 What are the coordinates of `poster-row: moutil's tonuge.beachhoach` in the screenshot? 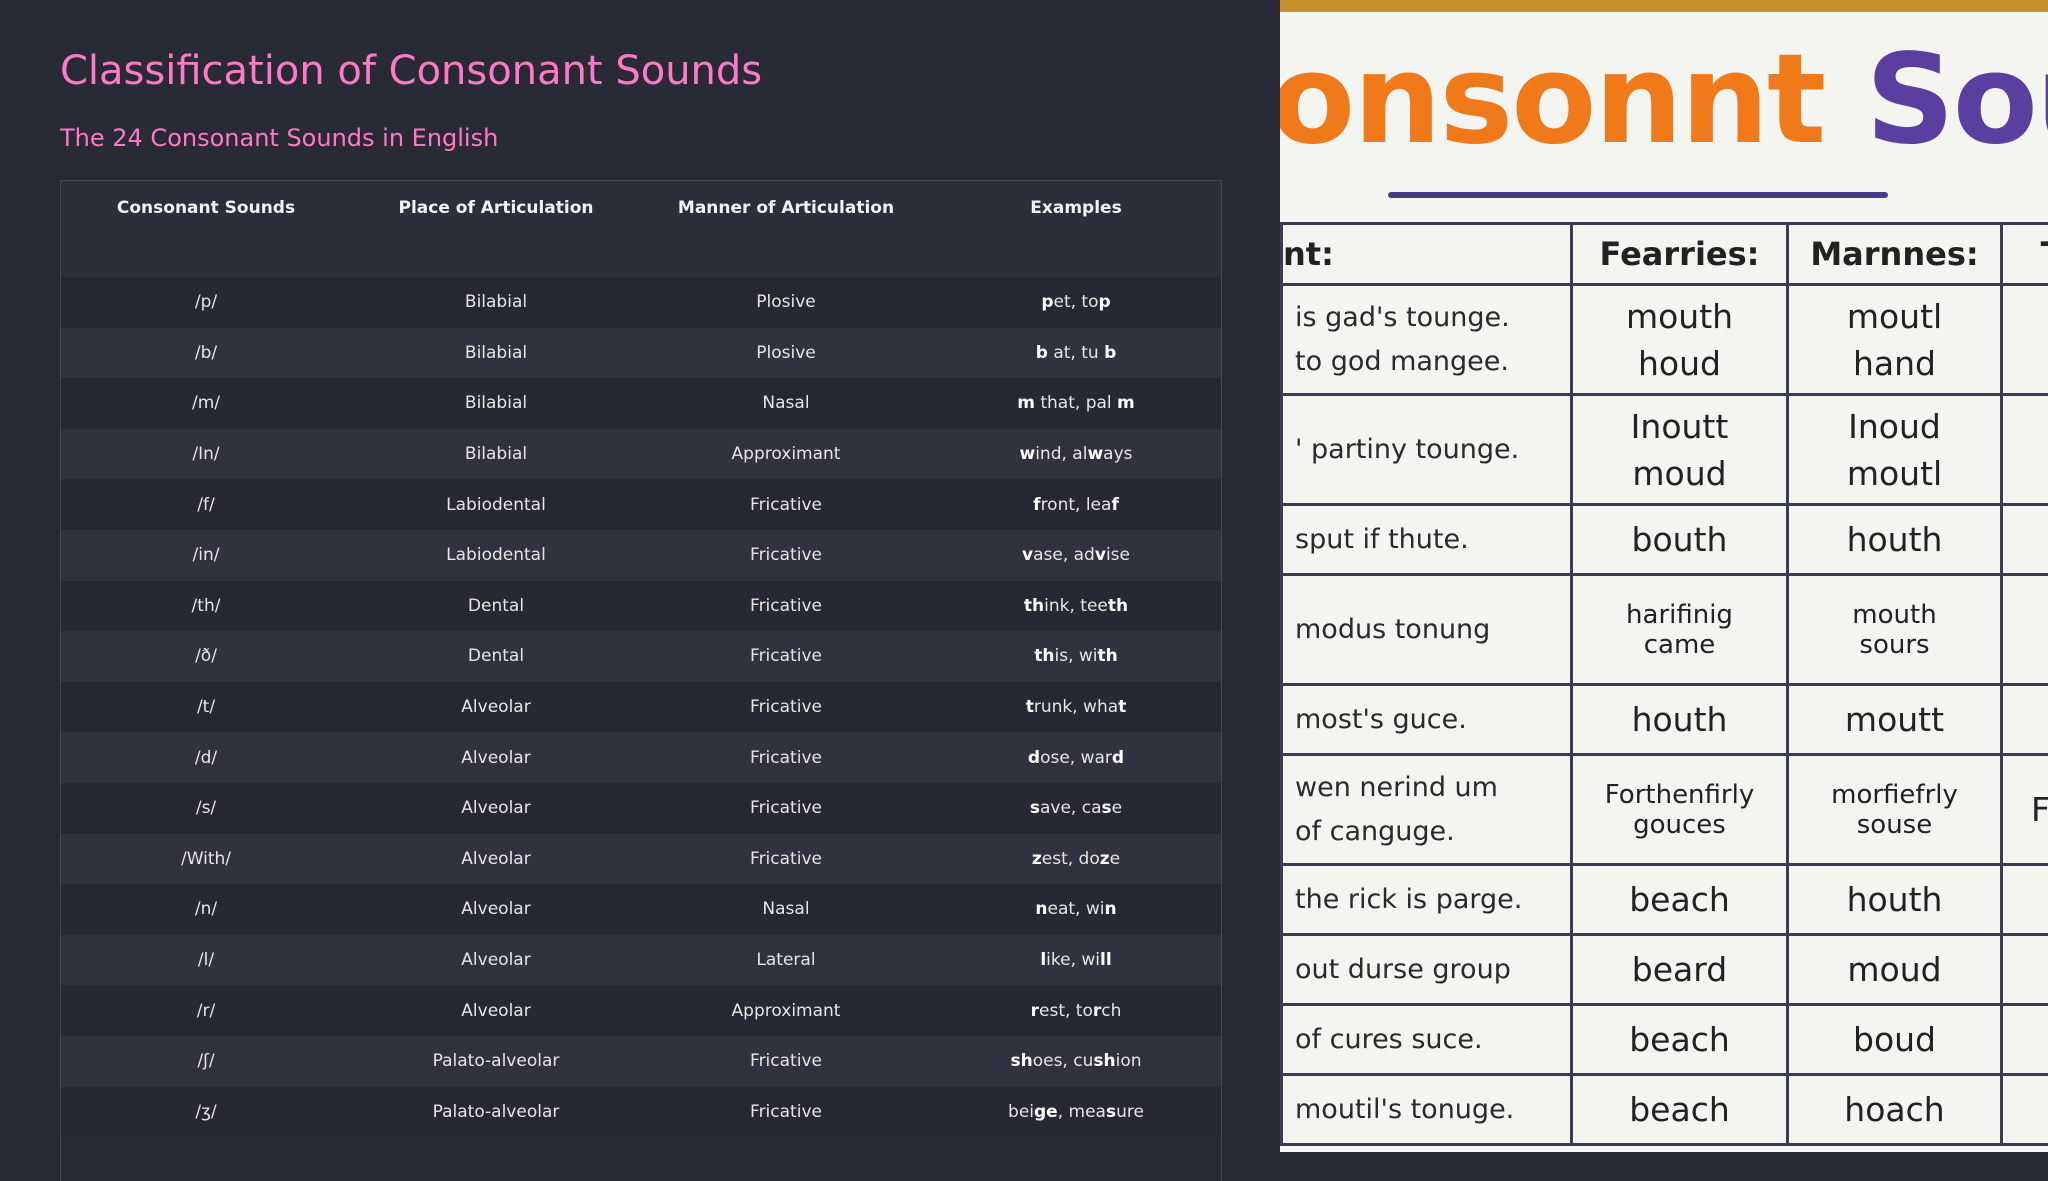 It's located at (1665, 1110).